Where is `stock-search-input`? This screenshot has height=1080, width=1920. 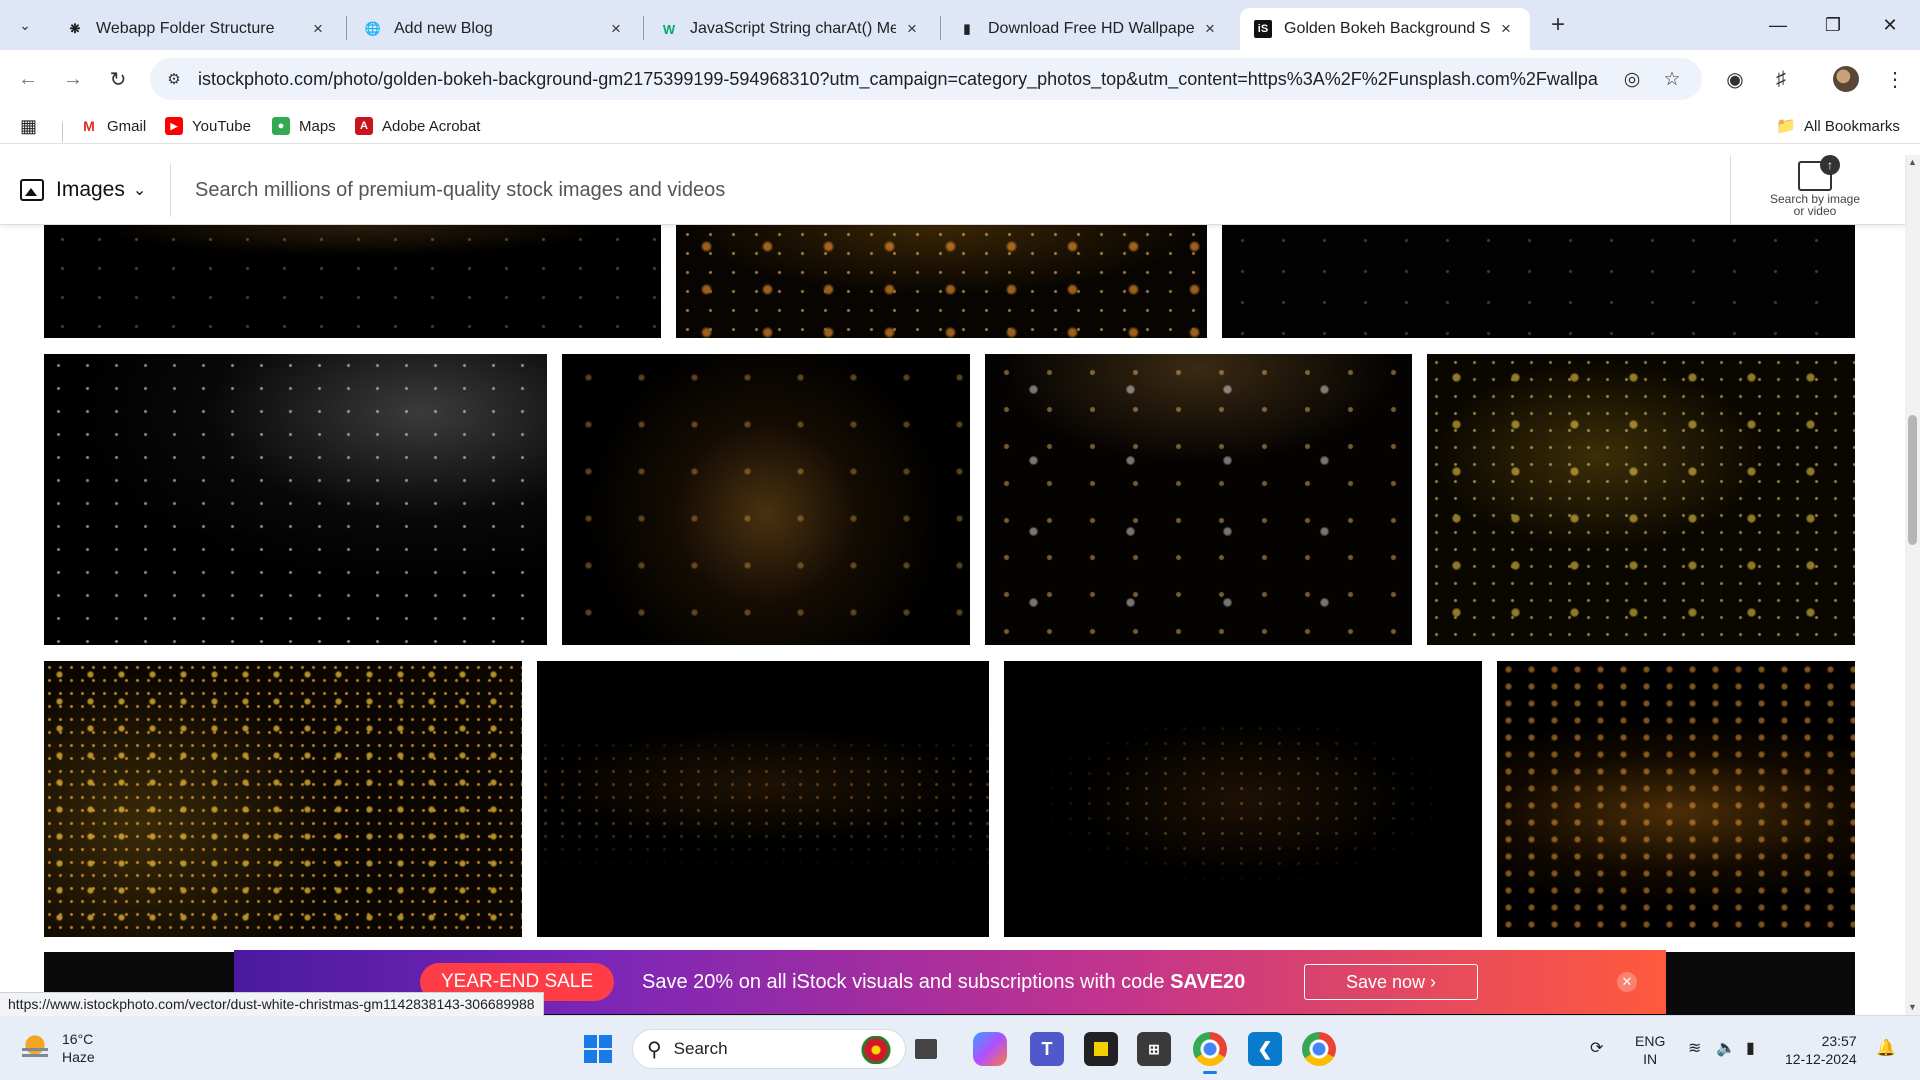
stock-search-input is located at coordinates (945, 190).